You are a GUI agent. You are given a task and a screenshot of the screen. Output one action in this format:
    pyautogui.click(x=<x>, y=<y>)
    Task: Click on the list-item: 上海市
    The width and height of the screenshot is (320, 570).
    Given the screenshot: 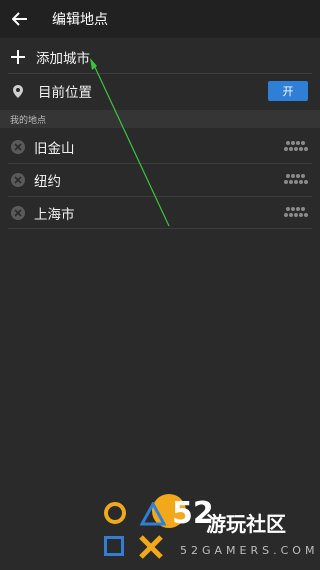 What is the action you would take?
    pyautogui.click(x=160, y=213)
    